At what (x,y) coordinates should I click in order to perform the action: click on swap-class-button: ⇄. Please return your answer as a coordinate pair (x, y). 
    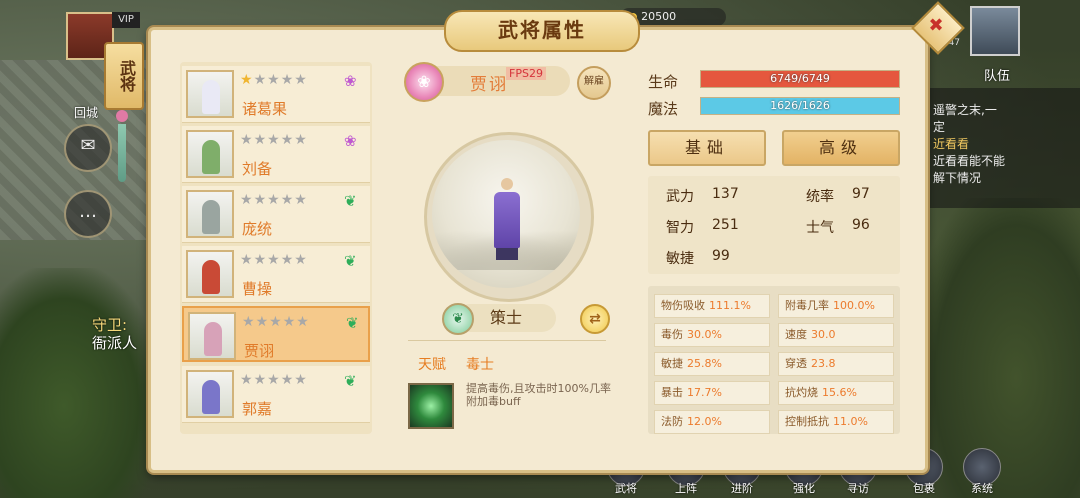
    Looking at the image, I should click on (595, 319).